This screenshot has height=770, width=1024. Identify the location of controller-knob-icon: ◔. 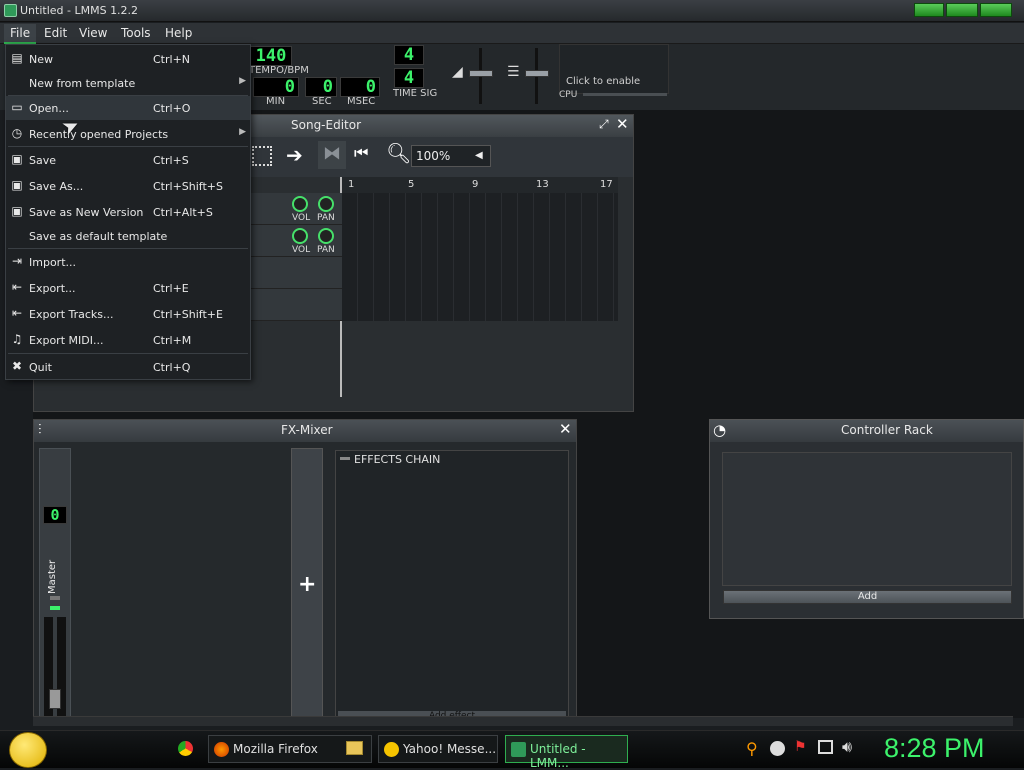
(720, 430).